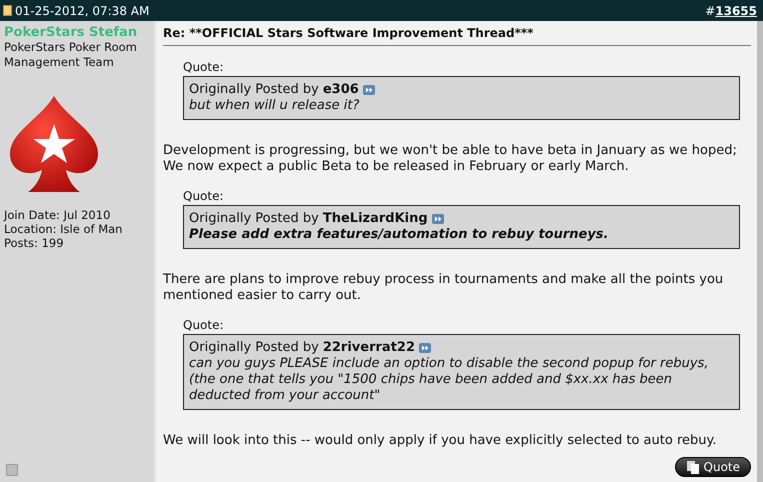 The height and width of the screenshot is (482, 763). Describe the element at coordinates (82, 11) in the screenshot. I see `post-date: 01-25-2012, 07:38 AM` at that location.